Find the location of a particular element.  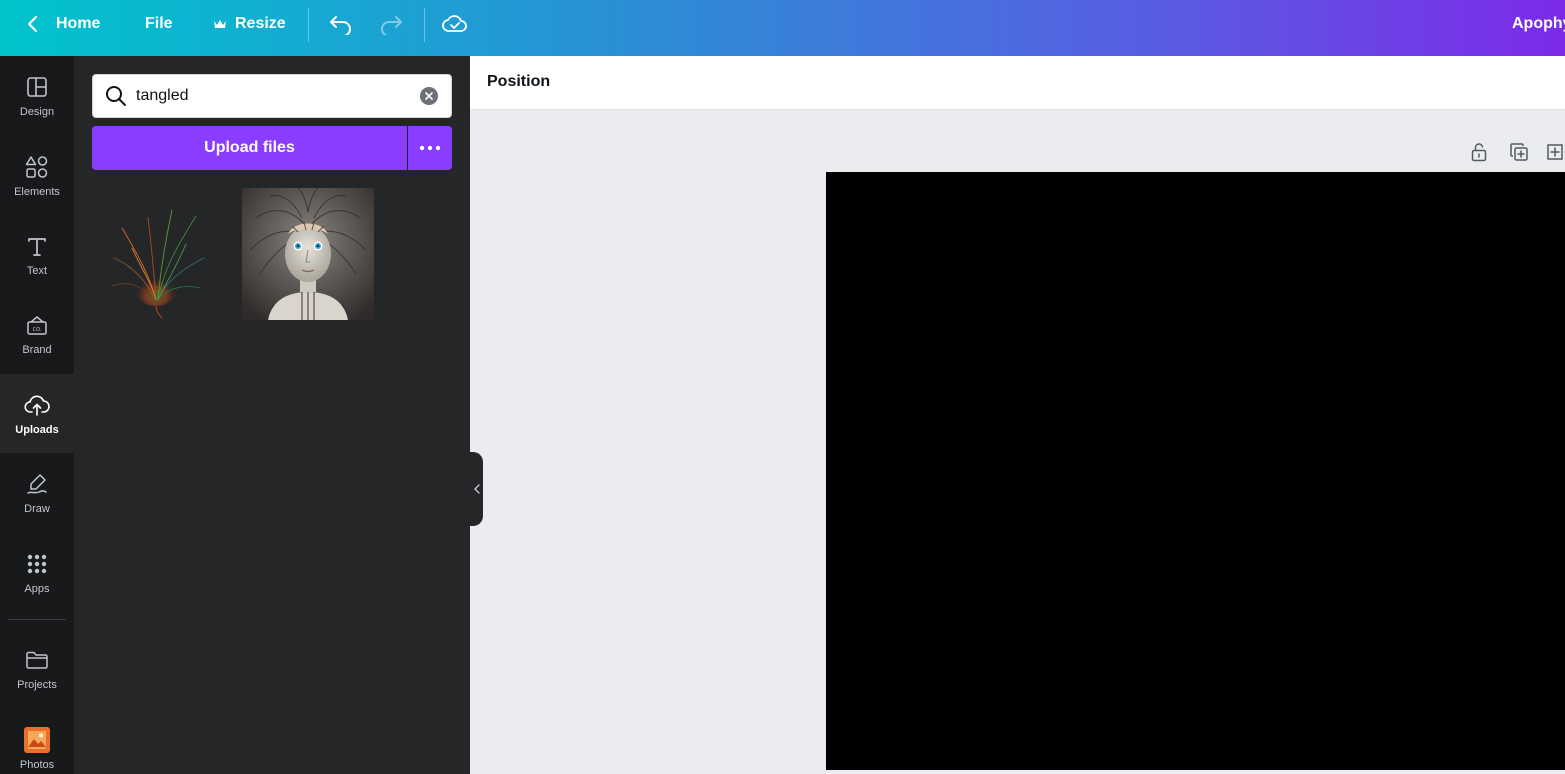

duplicate-icon is located at coordinates (1519, 152).